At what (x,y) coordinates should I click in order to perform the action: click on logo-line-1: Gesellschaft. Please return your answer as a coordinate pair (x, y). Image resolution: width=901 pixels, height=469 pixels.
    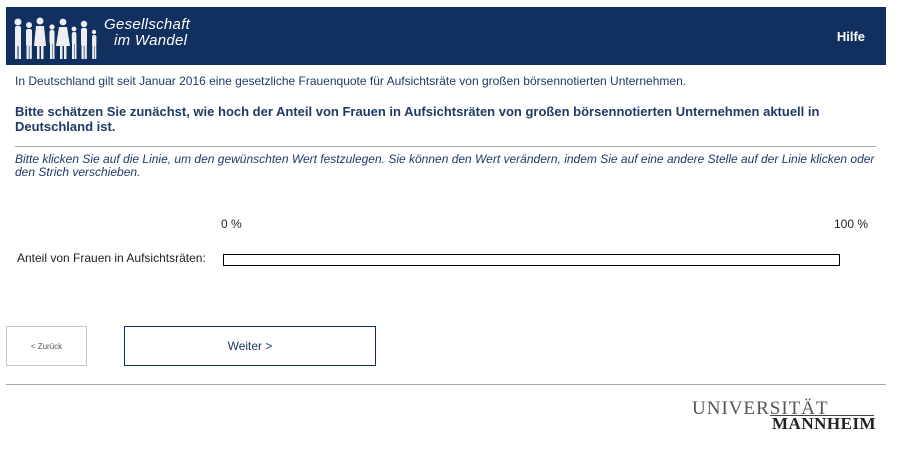
    Looking at the image, I should click on (147, 24).